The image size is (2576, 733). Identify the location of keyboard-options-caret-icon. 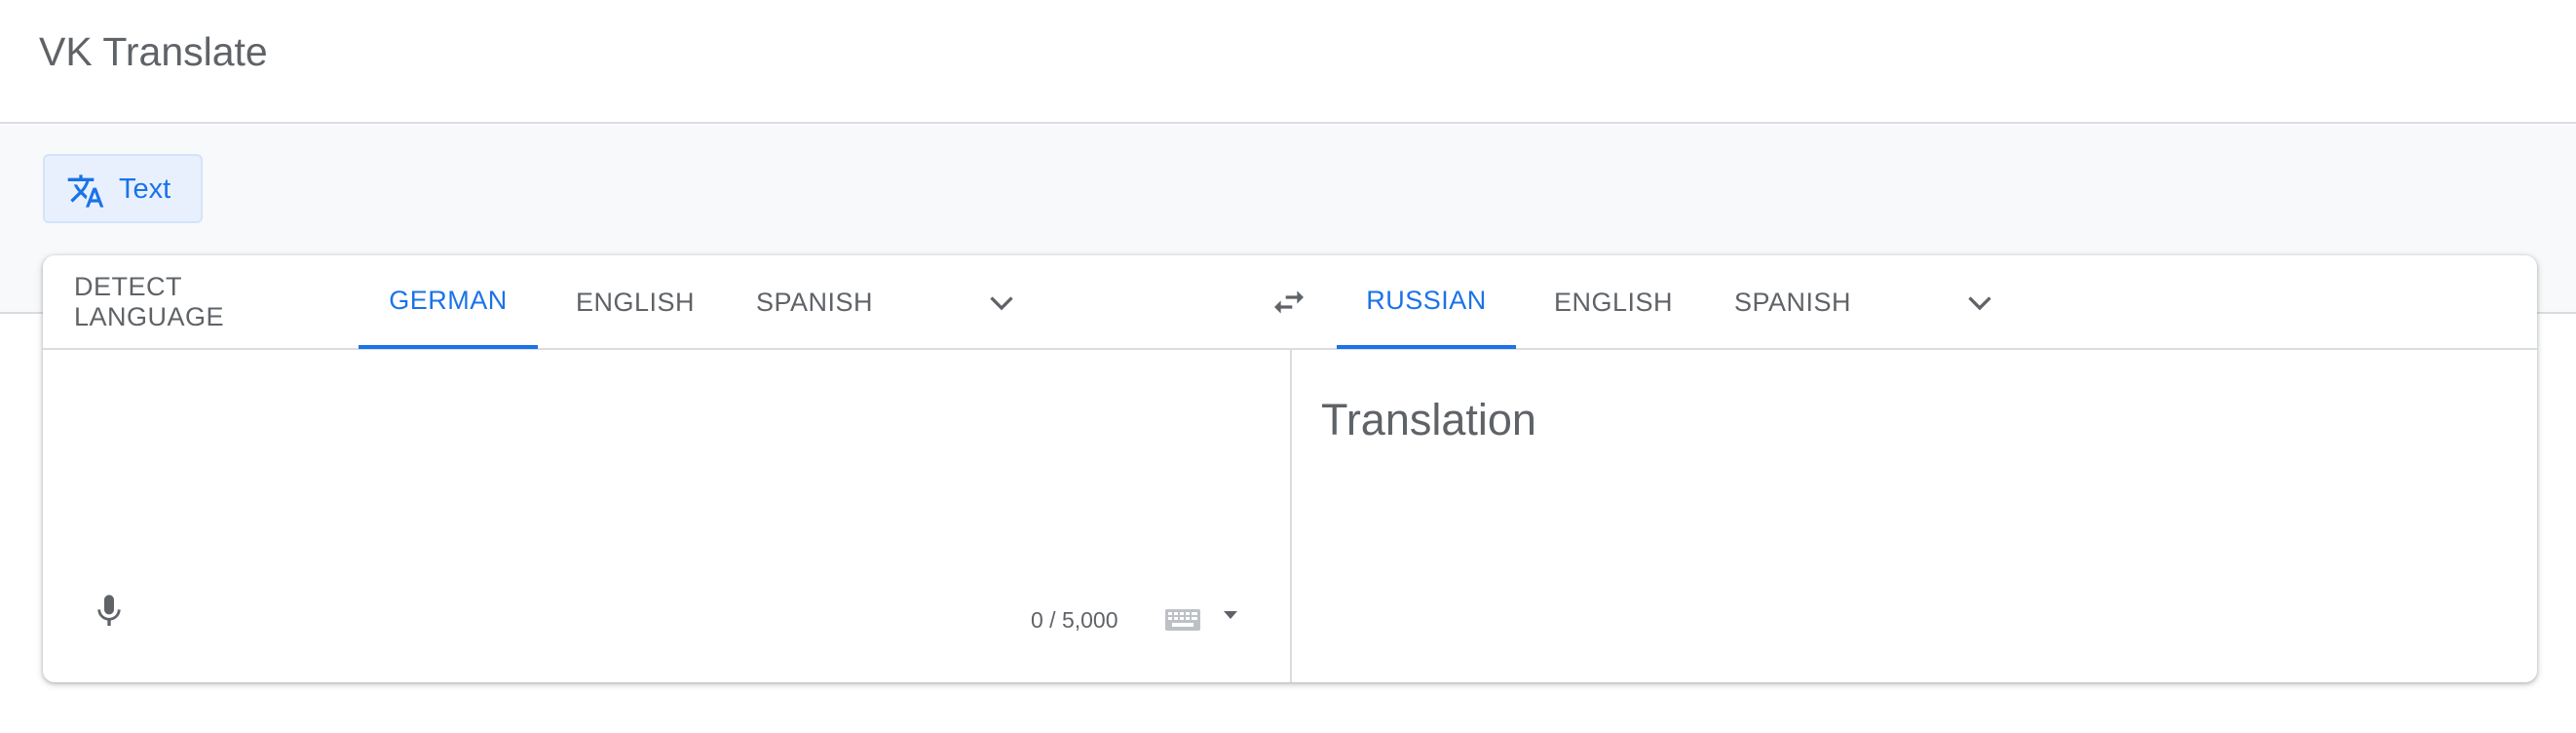
(1230, 615).